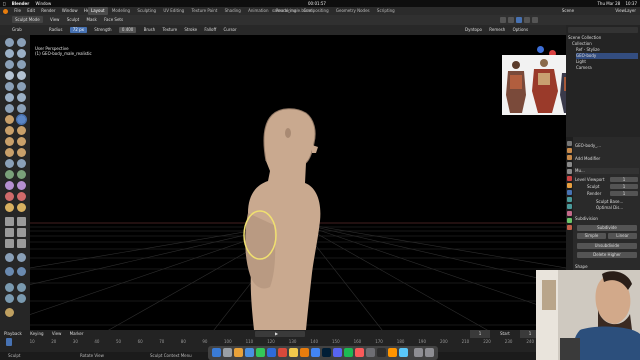 This screenshot has width=640, height=360. What do you see at coordinates (624, 179) in the screenshot?
I see `level-viewport-field: 1` at bounding box center [624, 179].